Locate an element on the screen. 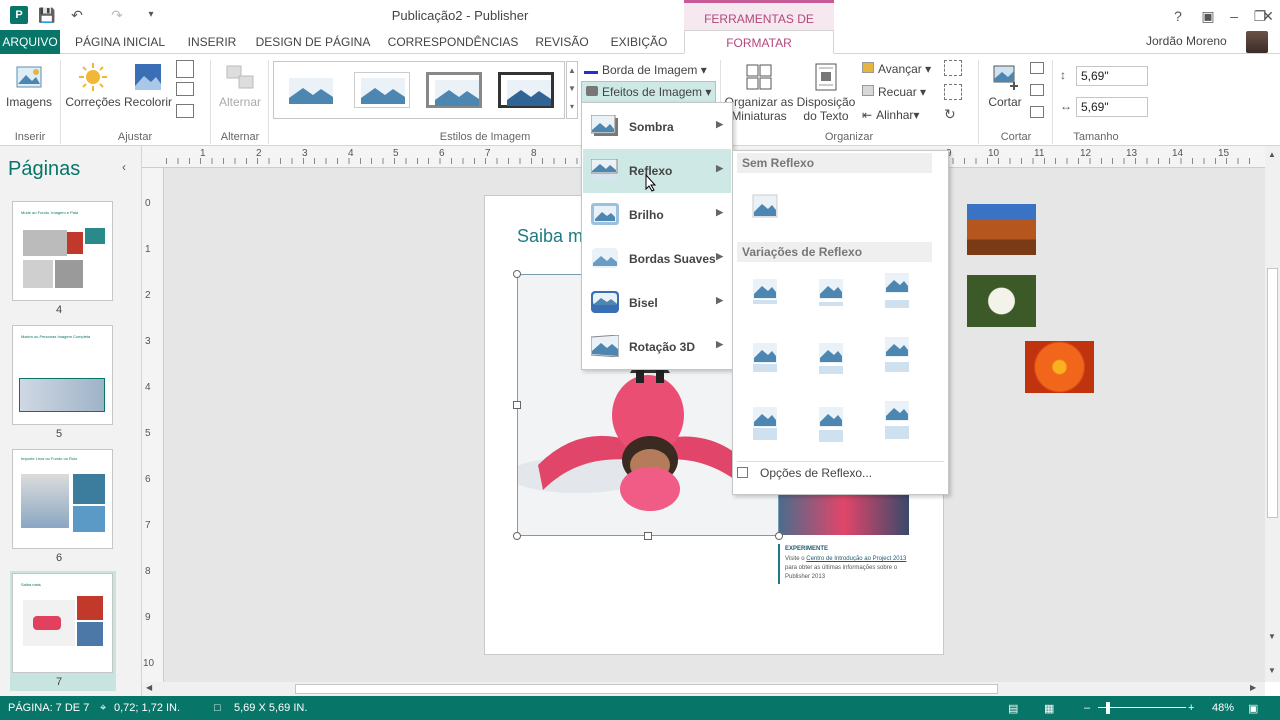  collapse-pane-icon: ‹ is located at coordinates (124, 167).